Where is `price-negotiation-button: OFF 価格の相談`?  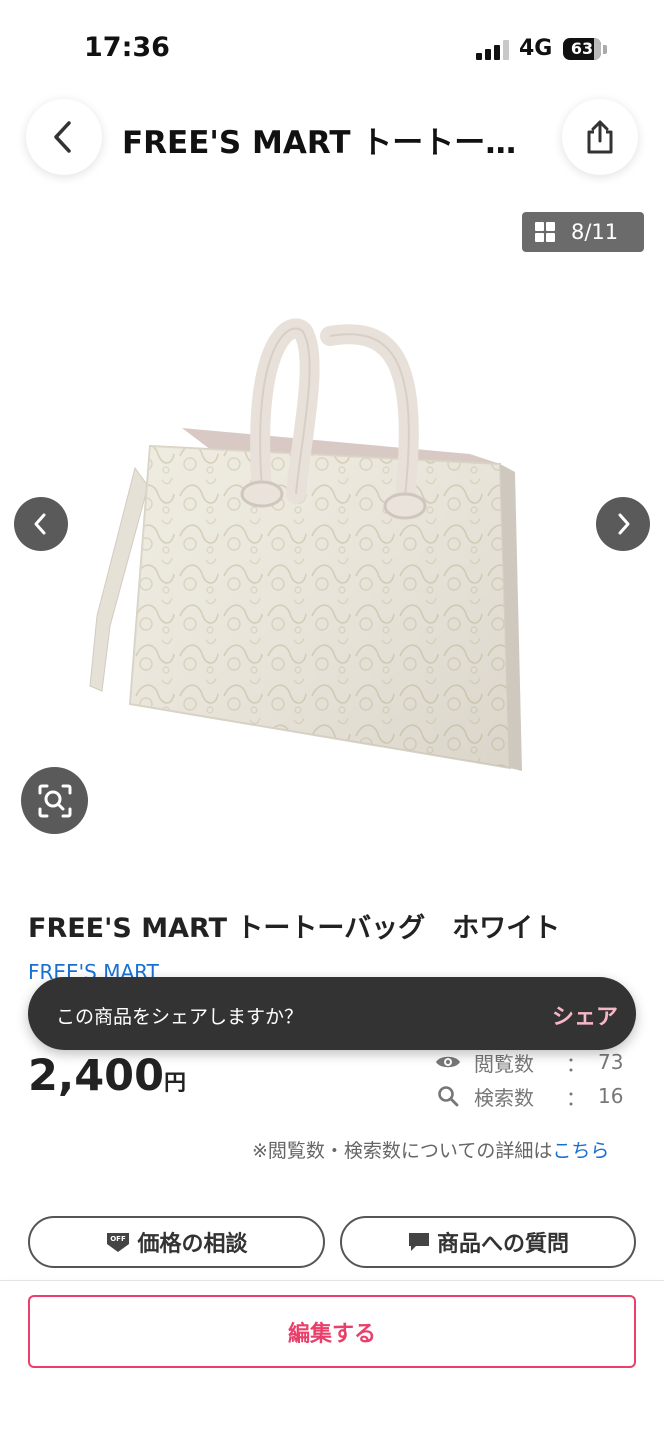
price-negotiation-button: OFF 価格の相談 is located at coordinates (176, 1242).